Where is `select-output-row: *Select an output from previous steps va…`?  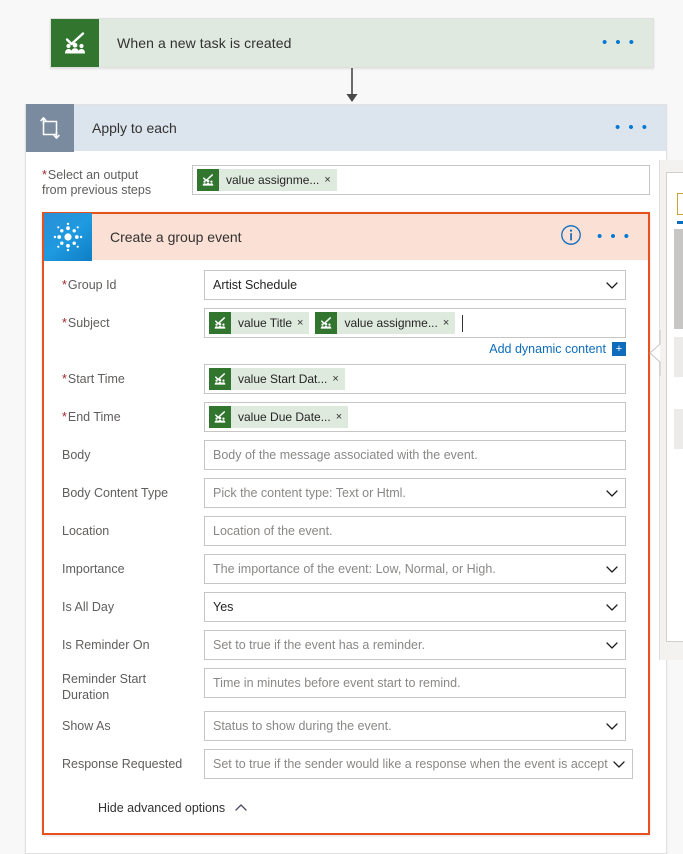
select-output-row: *Select an output from previous steps va… is located at coordinates (346, 181).